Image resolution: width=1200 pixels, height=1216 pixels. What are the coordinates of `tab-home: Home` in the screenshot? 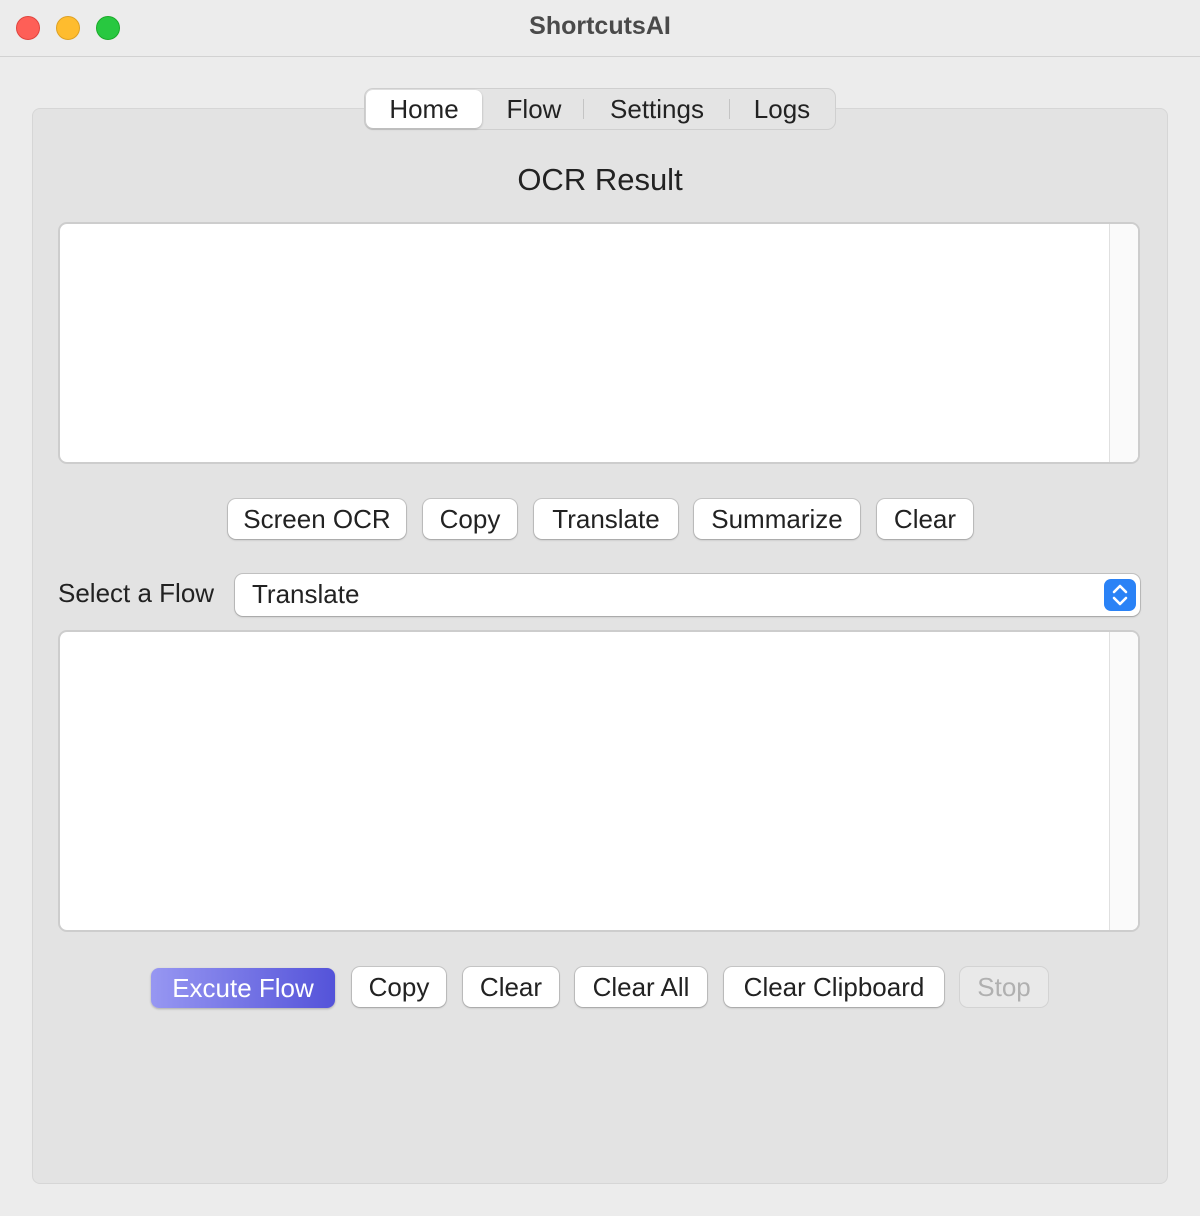 It's located at (424, 109).